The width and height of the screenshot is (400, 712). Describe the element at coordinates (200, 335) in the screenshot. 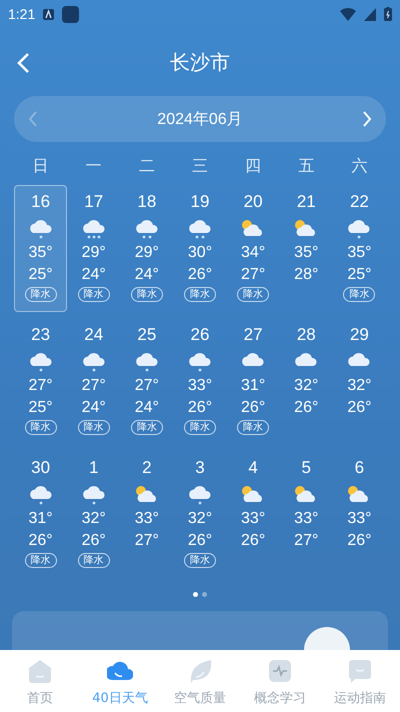

I see `day-number: 26` at that location.